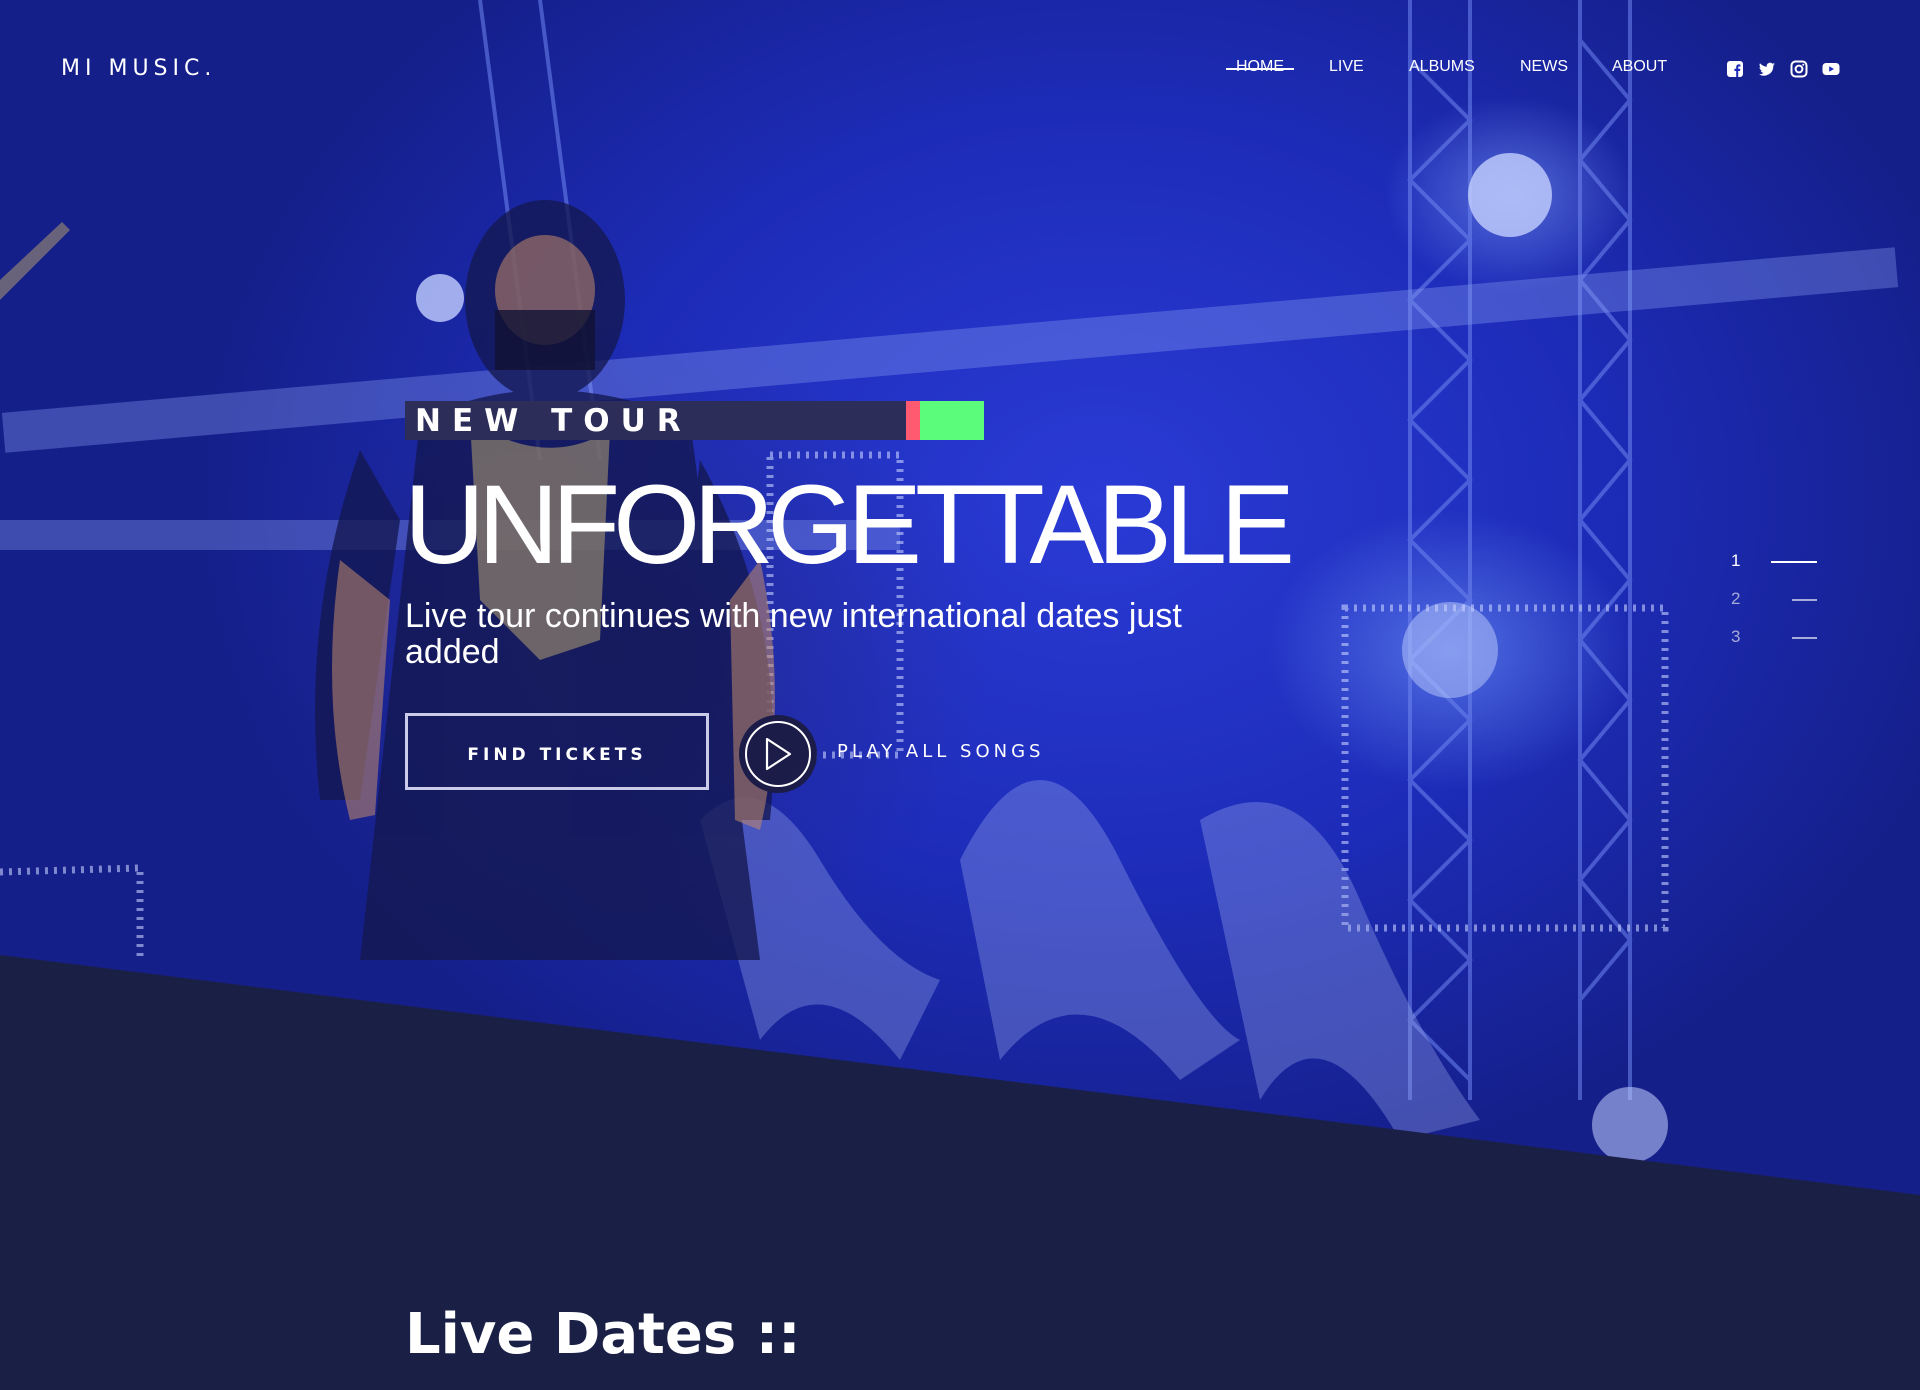 The height and width of the screenshot is (1390, 1920). What do you see at coordinates (952, 420) in the screenshot?
I see `tag-accent-green` at bounding box center [952, 420].